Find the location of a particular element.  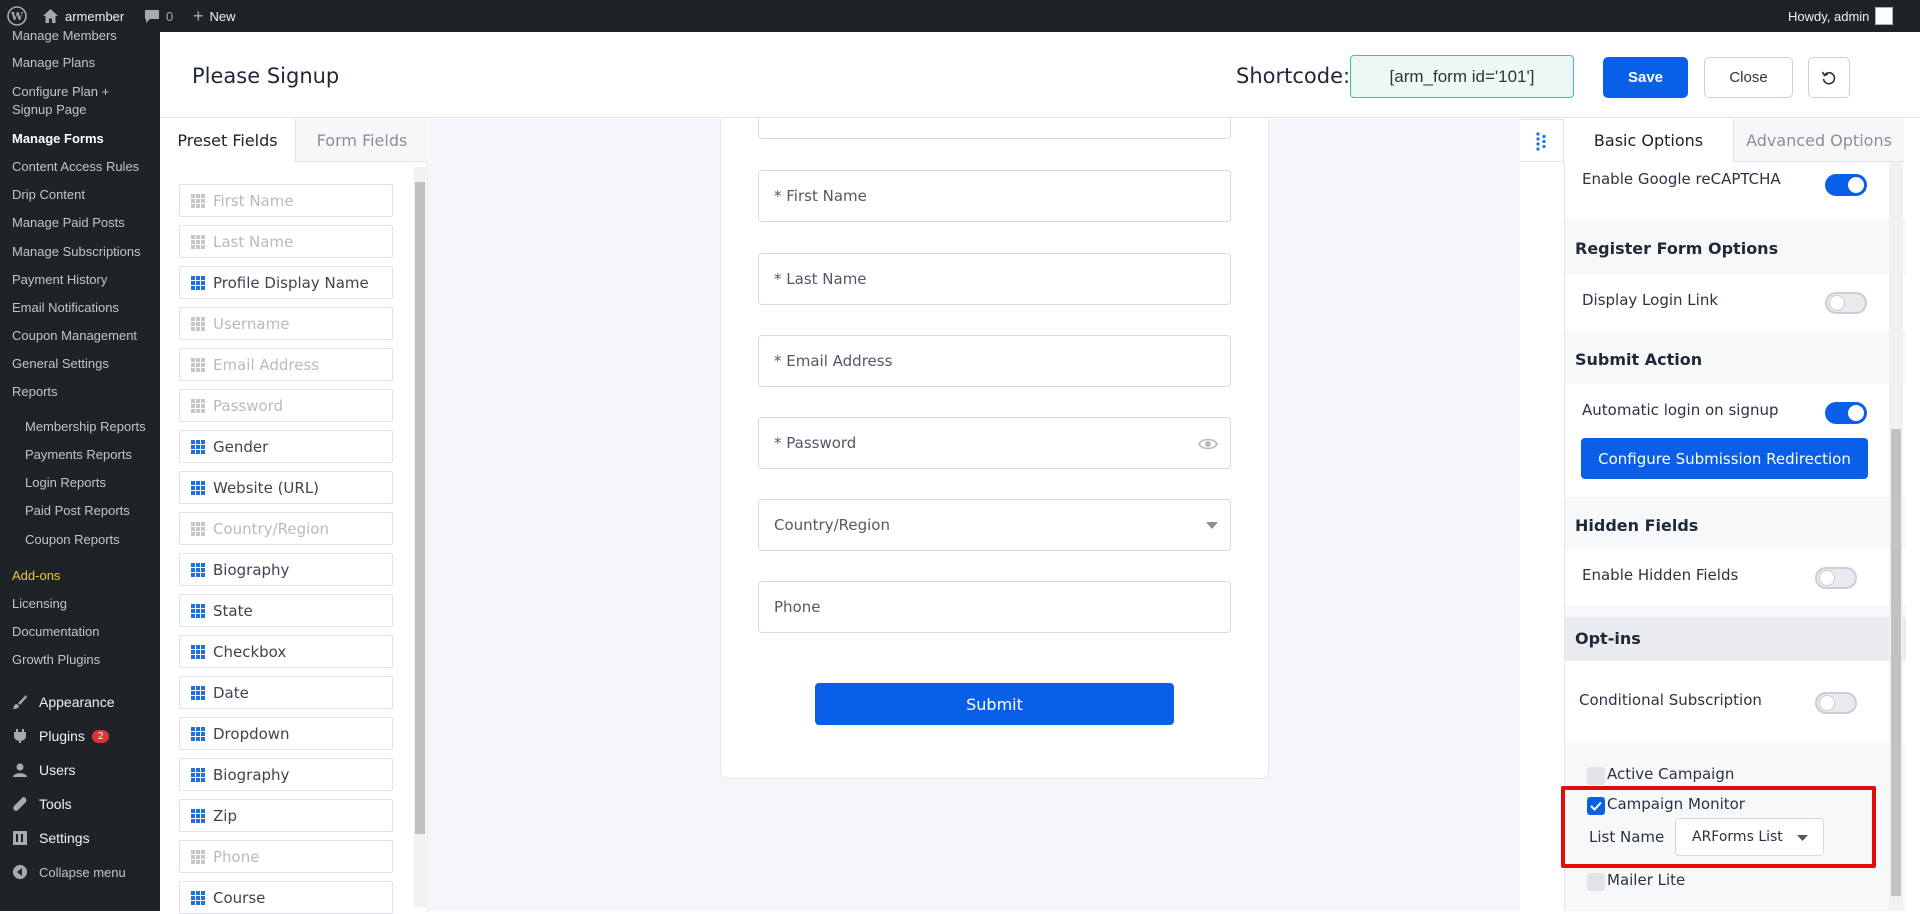

collapse-menu-button: Collapse menu is located at coordinates (68, 872).